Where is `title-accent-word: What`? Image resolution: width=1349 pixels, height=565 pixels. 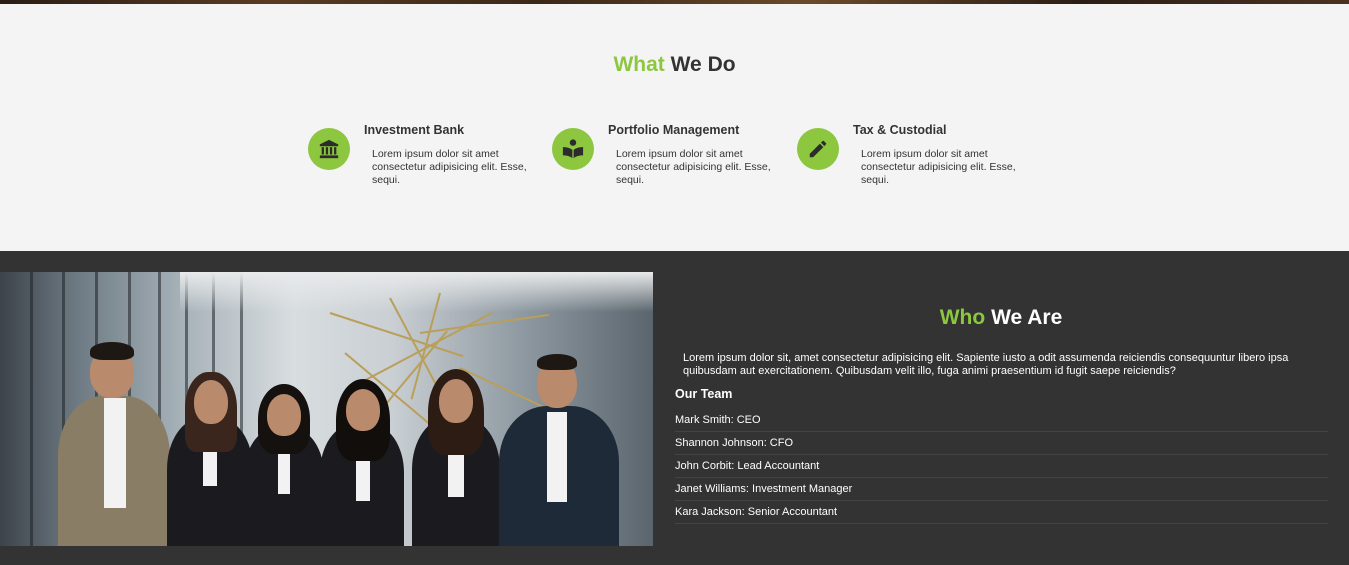 title-accent-word: What is located at coordinates (639, 64).